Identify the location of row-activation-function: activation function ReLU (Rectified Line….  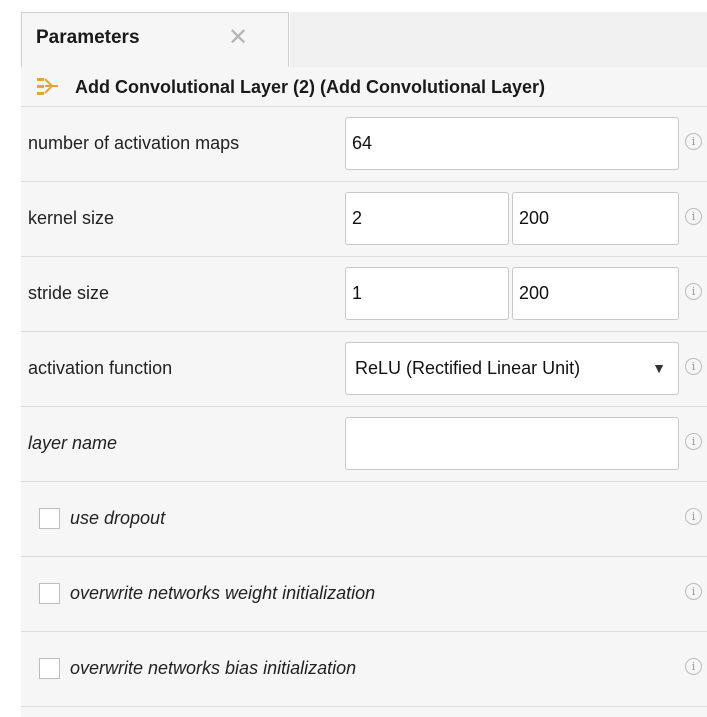
(364, 369).